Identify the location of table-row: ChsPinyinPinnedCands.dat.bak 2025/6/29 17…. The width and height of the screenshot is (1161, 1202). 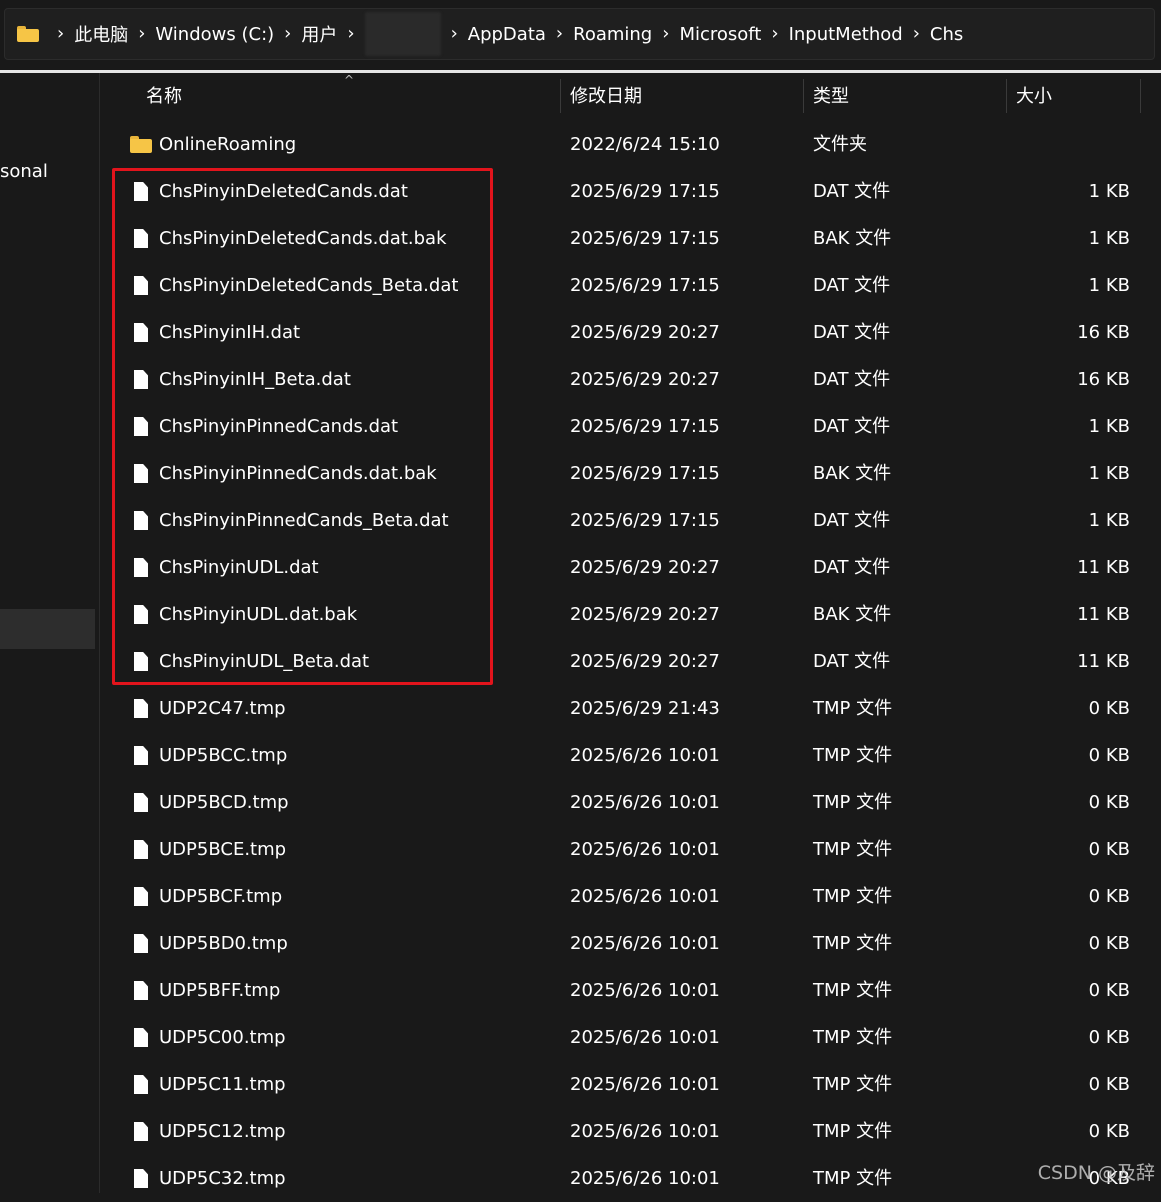
(630, 473).